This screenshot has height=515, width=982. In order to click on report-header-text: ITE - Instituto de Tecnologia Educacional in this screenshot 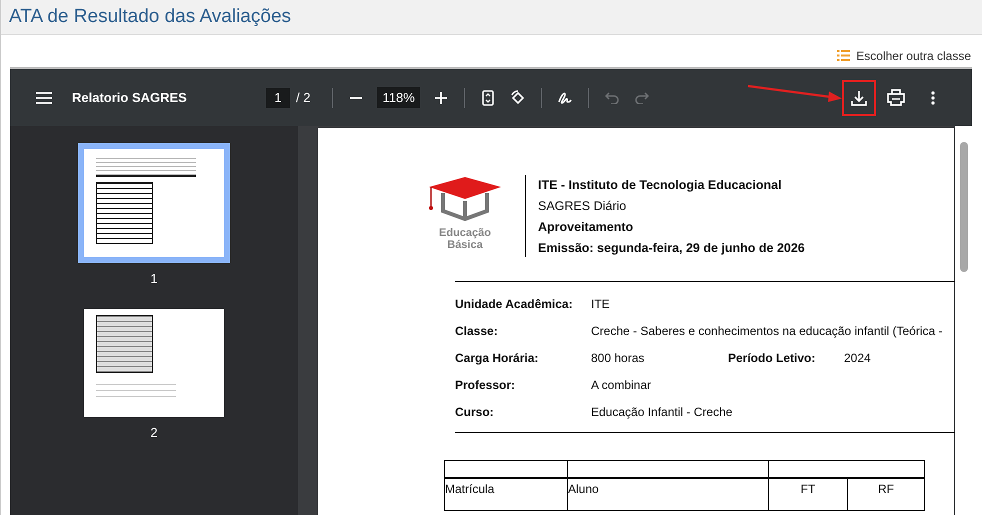, I will do `click(660, 185)`.